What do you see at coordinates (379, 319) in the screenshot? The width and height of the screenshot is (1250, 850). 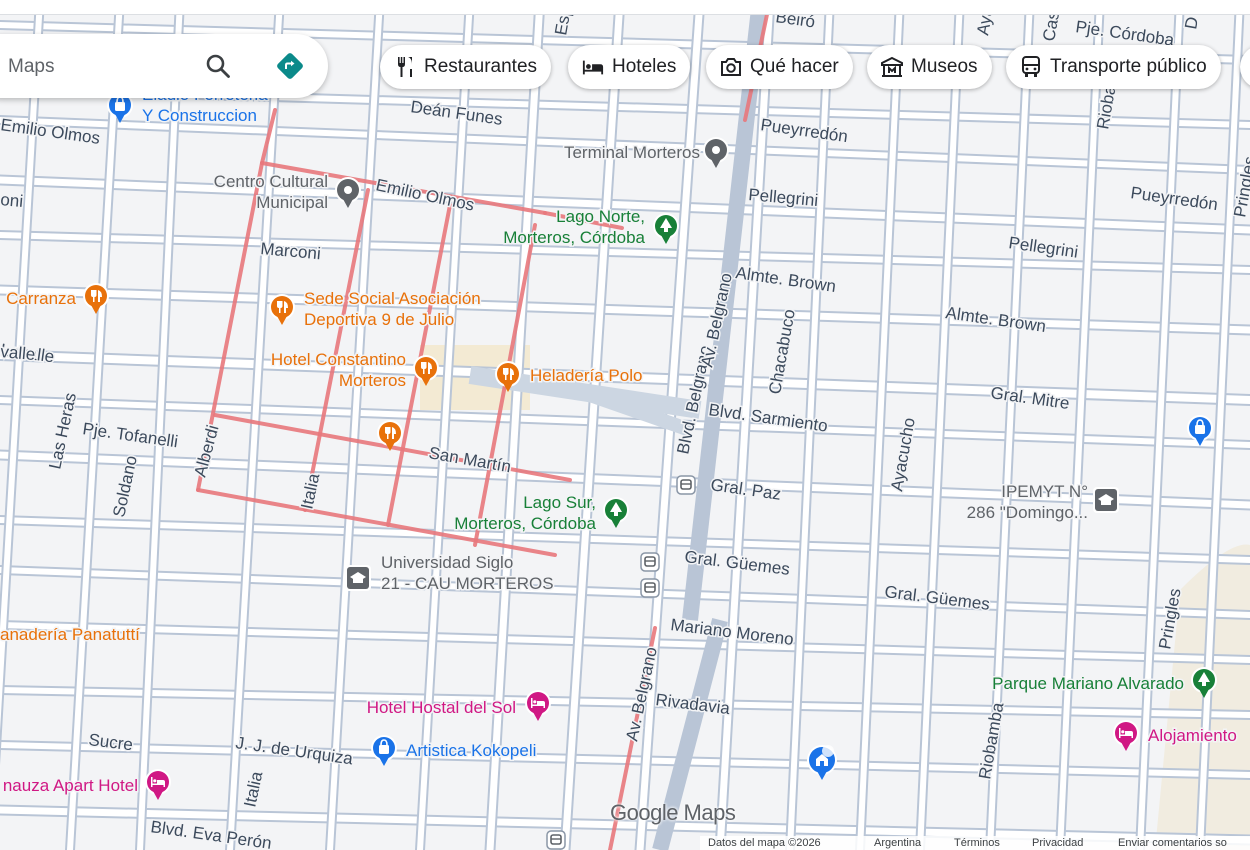 I see `poi-label: Deportiva 9 de Julio` at bounding box center [379, 319].